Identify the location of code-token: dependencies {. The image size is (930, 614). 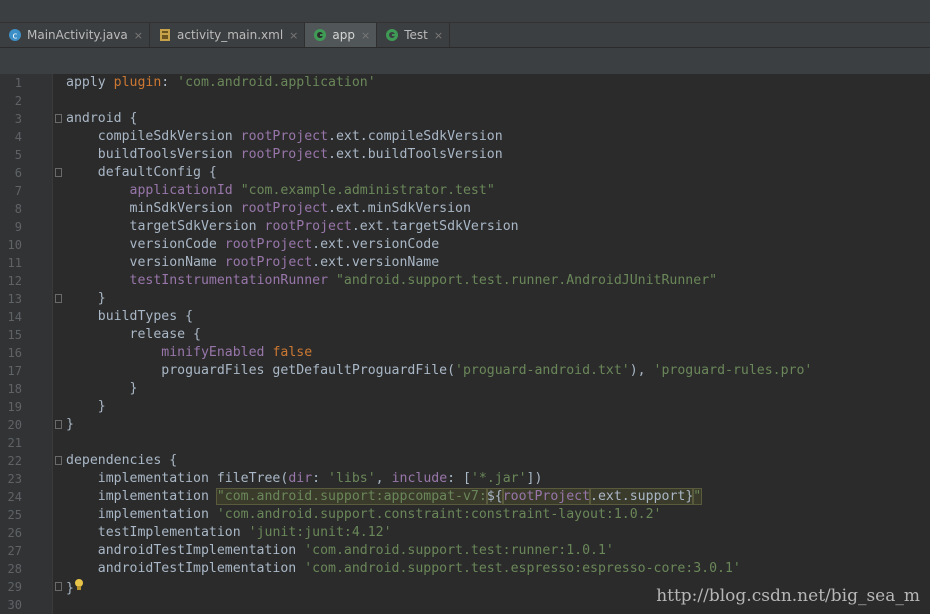
(122, 460).